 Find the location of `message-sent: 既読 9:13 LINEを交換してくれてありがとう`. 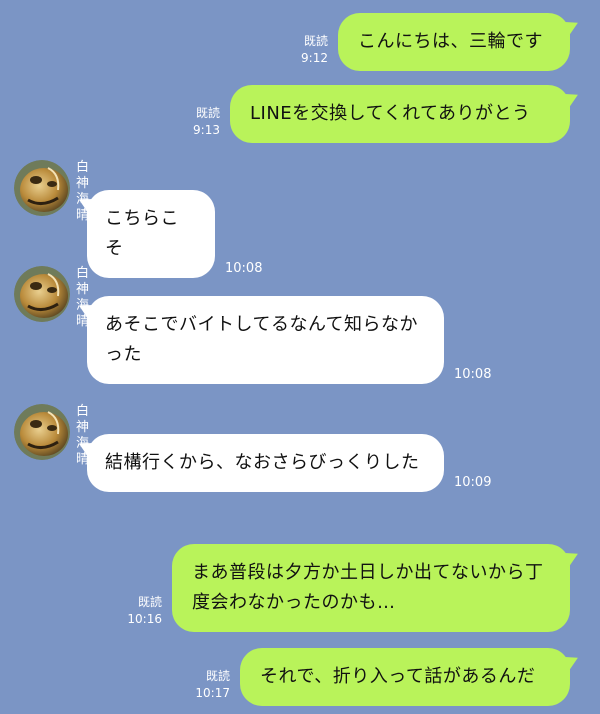

message-sent: 既読 9:13 LINEを交換してくれてありがとう is located at coordinates (381, 114).